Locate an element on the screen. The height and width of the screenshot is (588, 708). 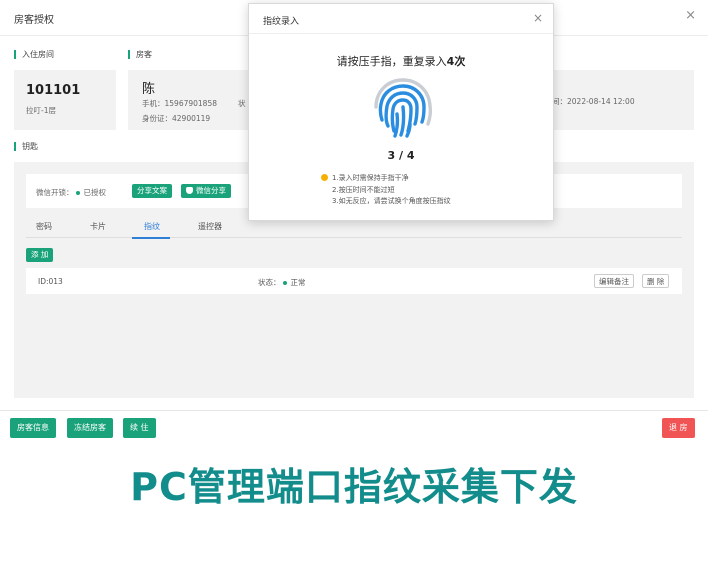
enroll-progress: 3 / 4 is located at coordinates (401, 155).